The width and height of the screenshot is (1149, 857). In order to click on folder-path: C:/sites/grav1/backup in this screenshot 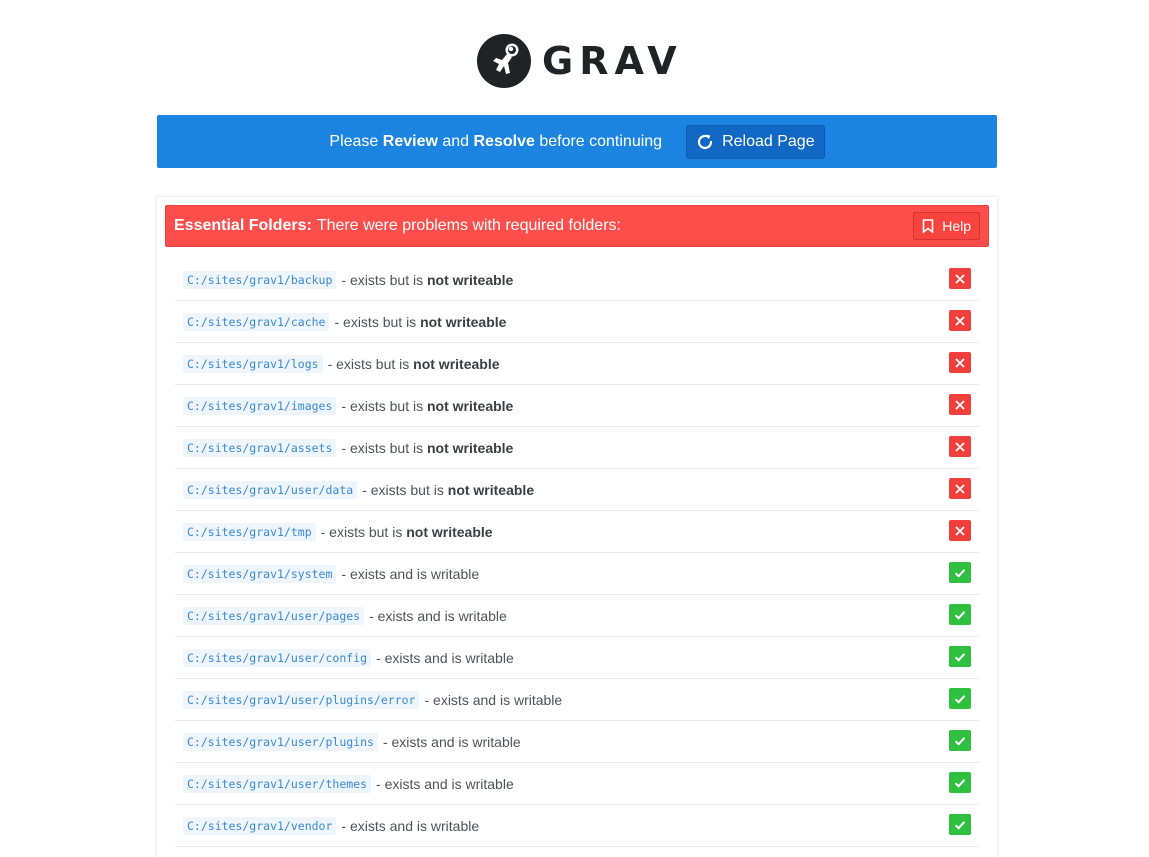, I will do `click(260, 279)`.